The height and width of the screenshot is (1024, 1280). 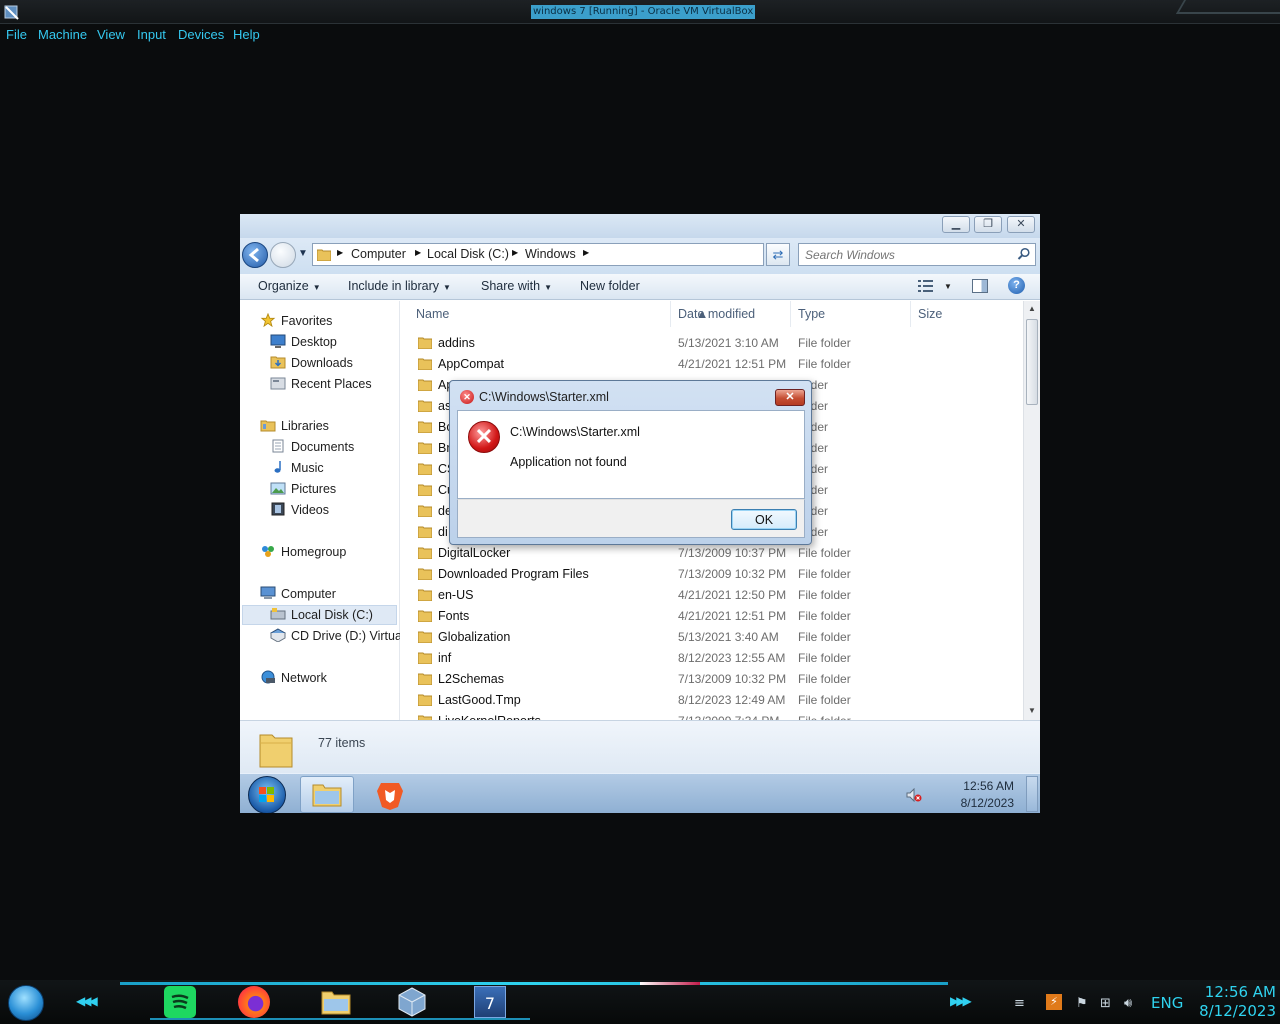 I want to click on volume-icon: 🔊︎, so click(x=1128, y=1003).